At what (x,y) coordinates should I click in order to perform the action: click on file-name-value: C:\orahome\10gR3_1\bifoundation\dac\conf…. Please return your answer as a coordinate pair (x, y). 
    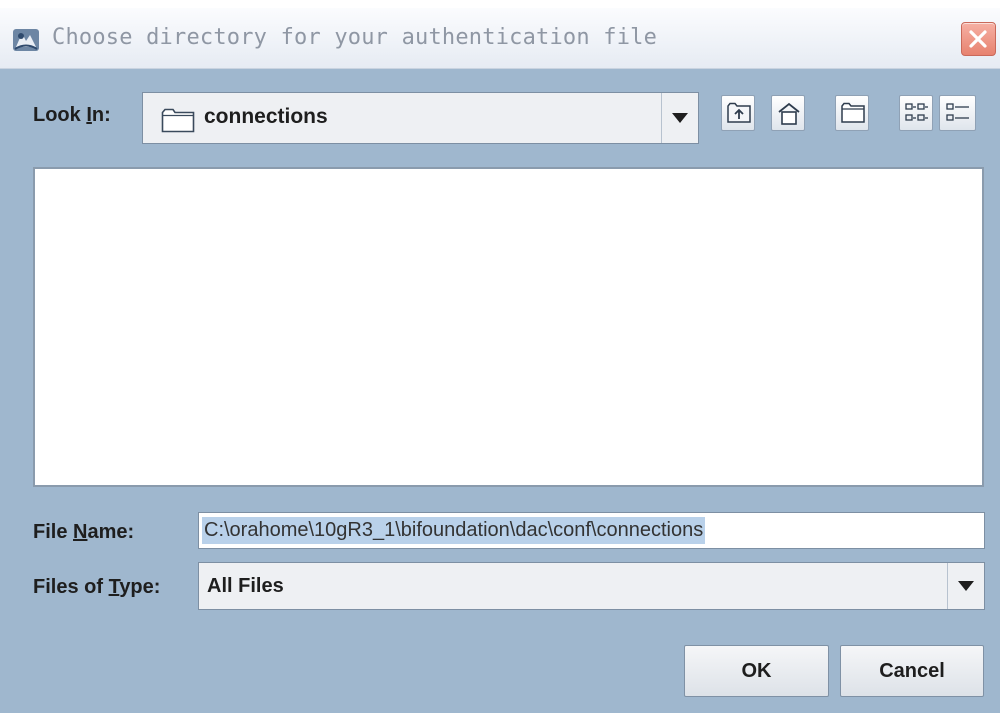
    Looking at the image, I should click on (454, 530).